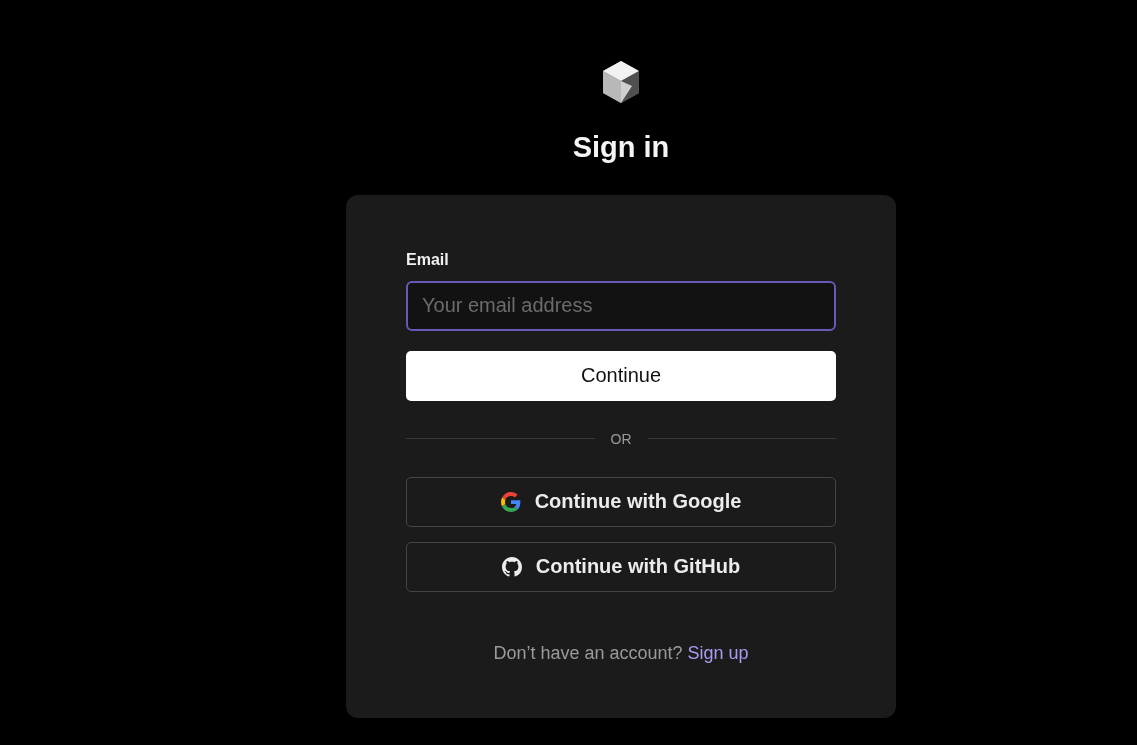 This screenshot has width=1137, height=745. What do you see at coordinates (621, 566) in the screenshot?
I see `provider-button: Continue with GitHub` at bounding box center [621, 566].